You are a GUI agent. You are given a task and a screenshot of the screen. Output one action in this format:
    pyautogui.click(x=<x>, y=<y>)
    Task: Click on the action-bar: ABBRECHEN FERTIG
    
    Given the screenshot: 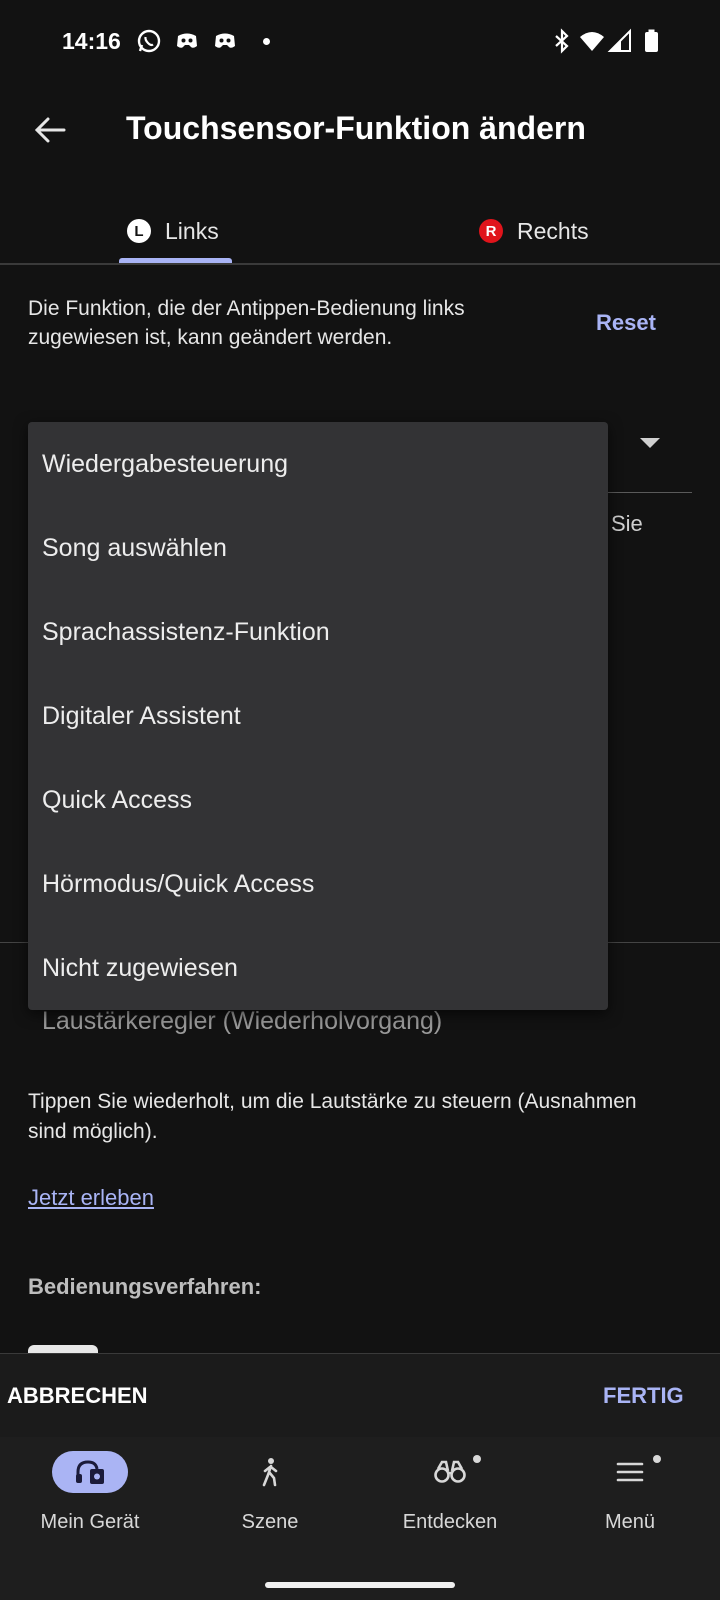 What is the action you would take?
    pyautogui.click(x=360, y=1395)
    